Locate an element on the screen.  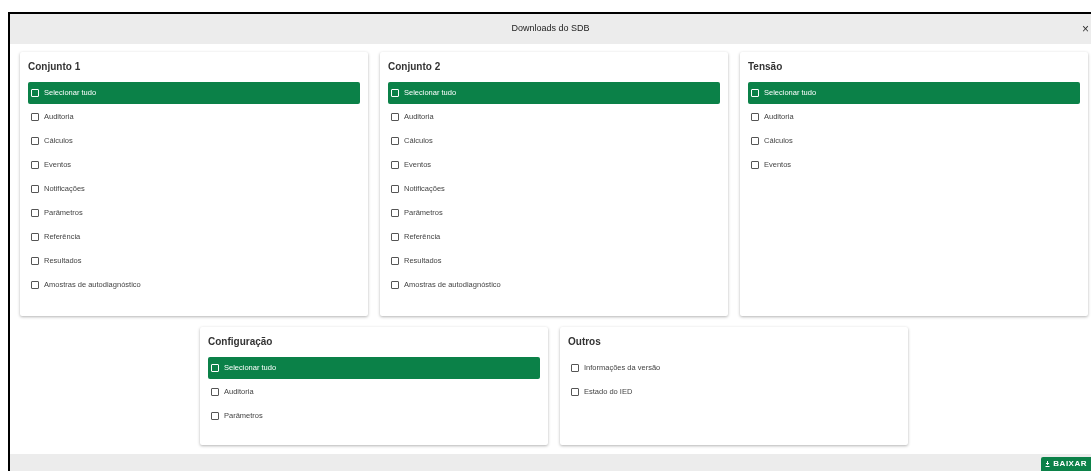
panel-title: Conjunto 2 is located at coordinates (415, 67).